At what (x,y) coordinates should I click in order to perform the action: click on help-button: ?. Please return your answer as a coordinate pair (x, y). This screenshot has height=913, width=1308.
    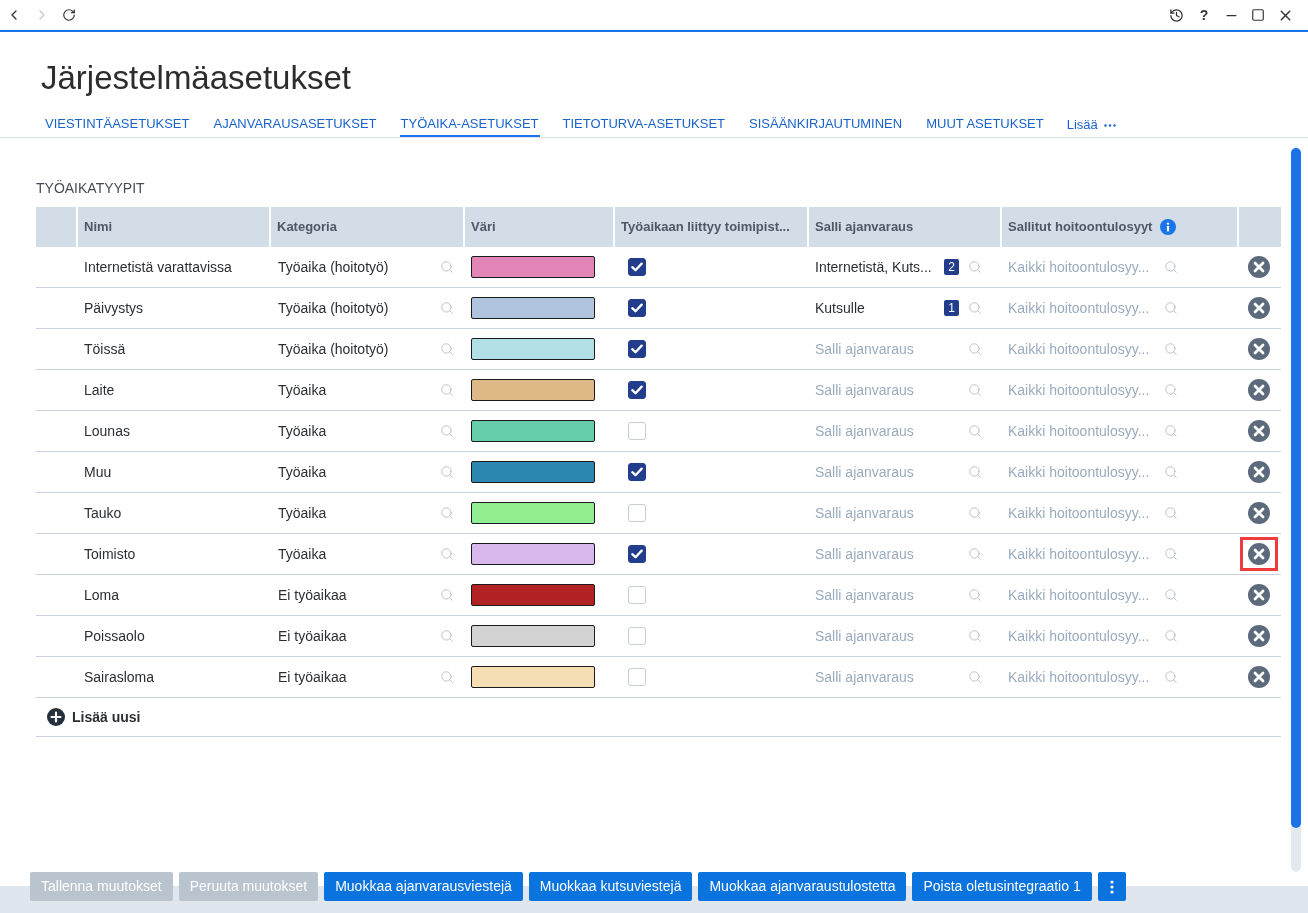
    Looking at the image, I should click on (1204, 15).